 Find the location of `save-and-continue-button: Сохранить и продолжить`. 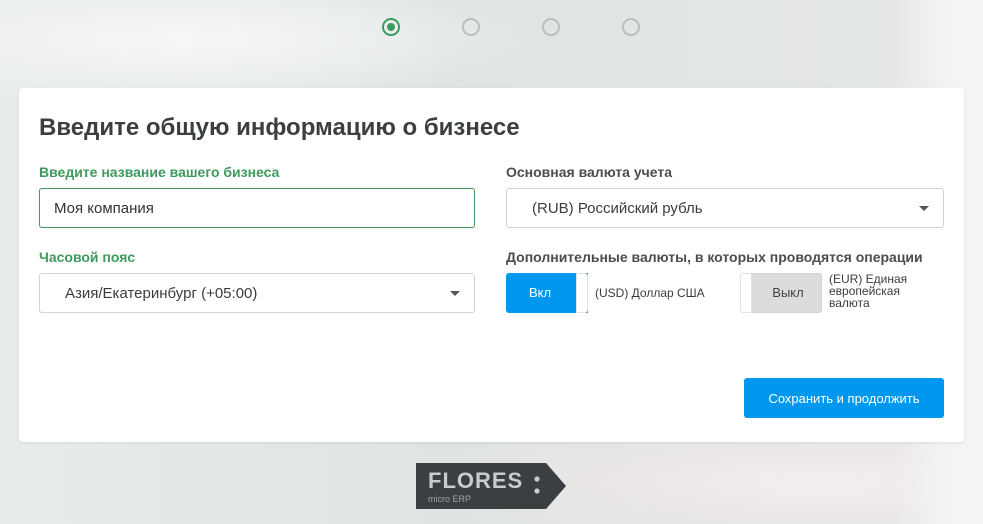

save-and-continue-button: Сохранить и продолжить is located at coordinates (844, 398).